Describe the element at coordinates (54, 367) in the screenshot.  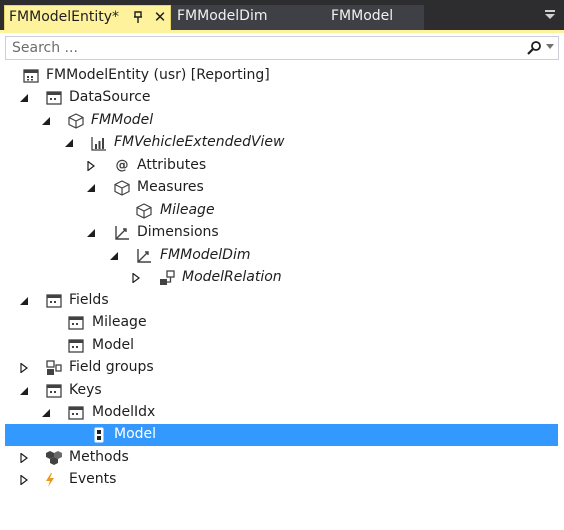
I see `field-group-icon` at that location.